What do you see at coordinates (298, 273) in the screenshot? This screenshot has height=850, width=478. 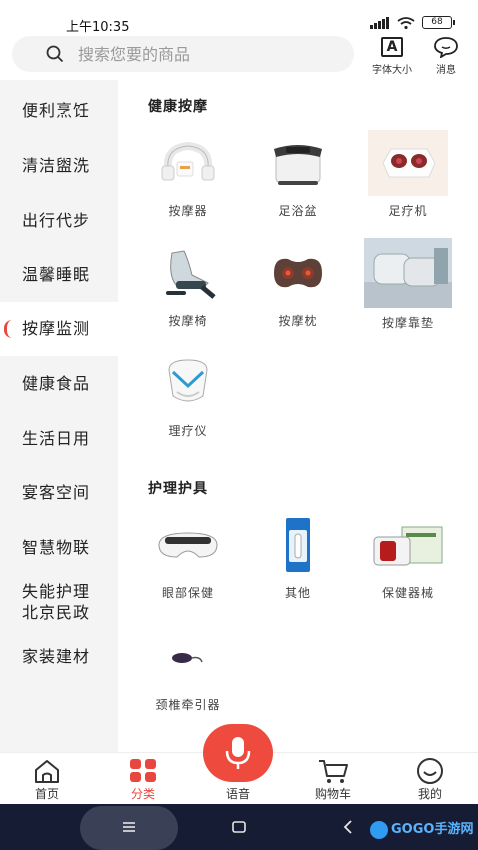 I see `massage-pillow-image` at bounding box center [298, 273].